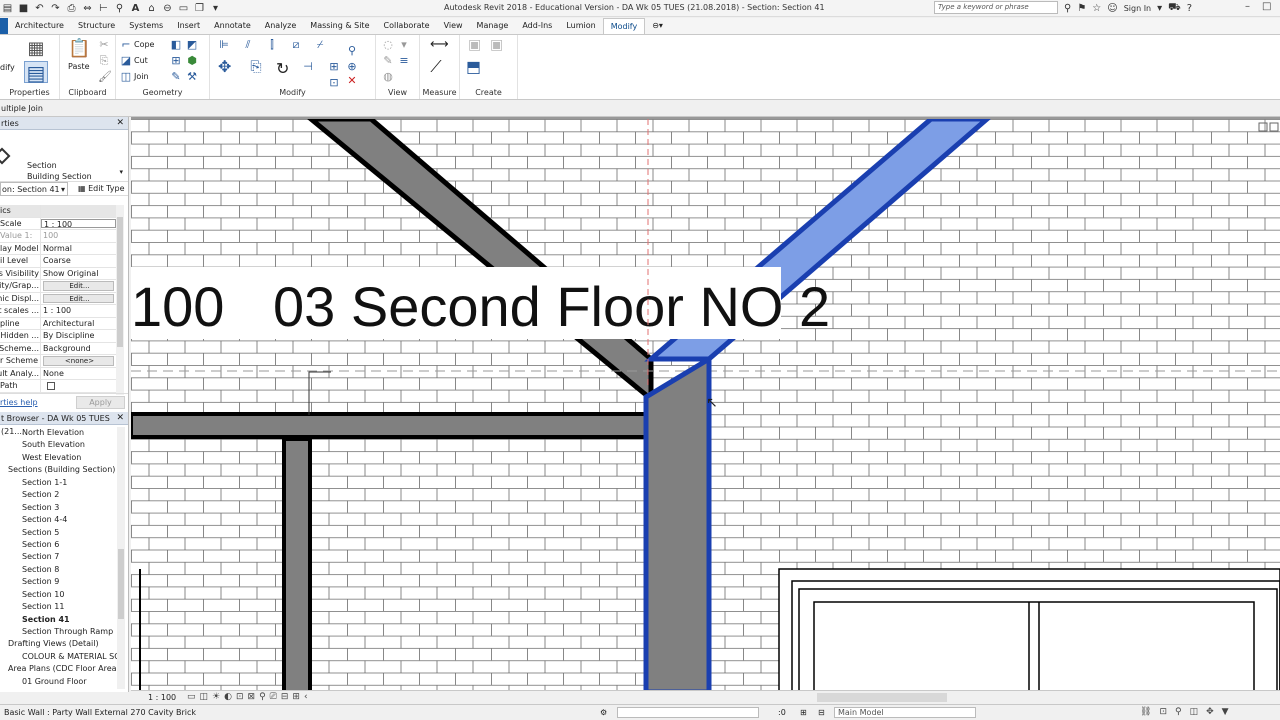 Image resolution: width=1280 pixels, height=720 pixels. Describe the element at coordinates (496, 45) in the screenshot. I see `create-parts-icon: ▣` at that location.